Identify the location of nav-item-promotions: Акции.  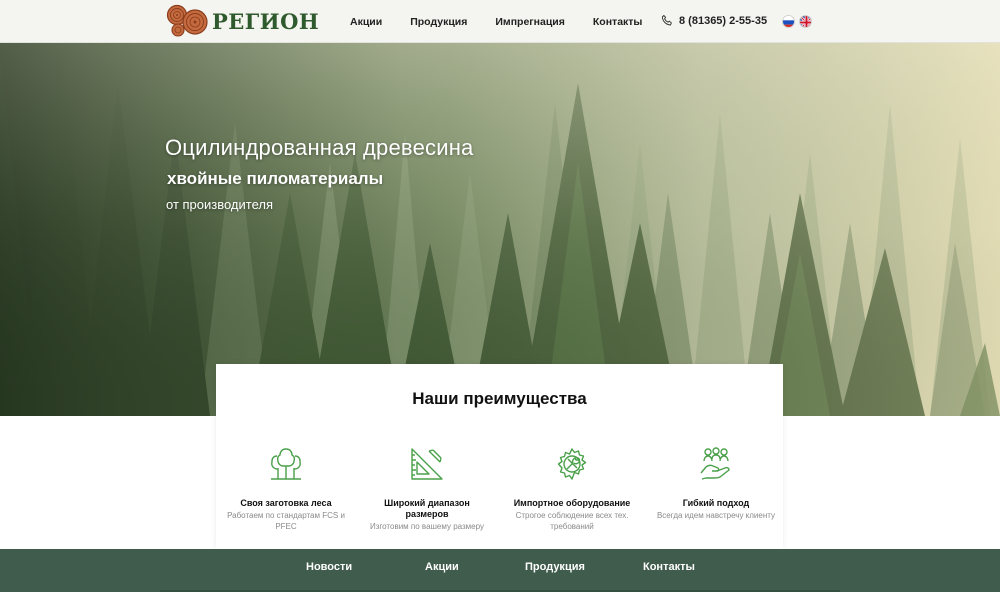
(366, 22).